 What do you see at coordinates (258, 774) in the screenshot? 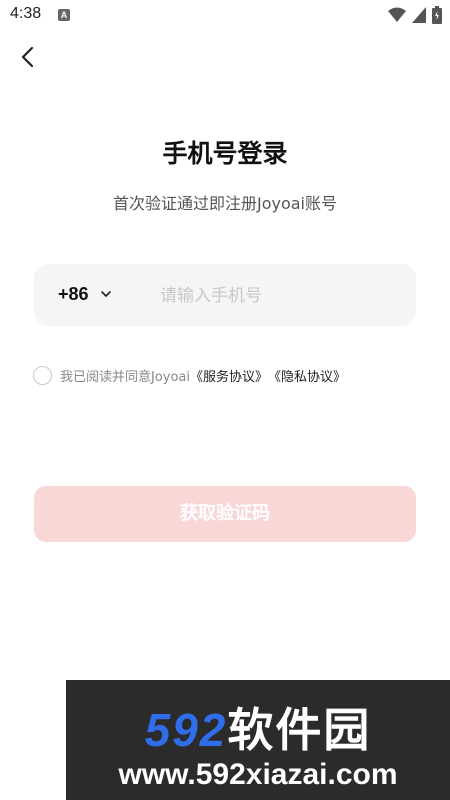
I see `watermark-url: www.592xiazai.com` at bounding box center [258, 774].